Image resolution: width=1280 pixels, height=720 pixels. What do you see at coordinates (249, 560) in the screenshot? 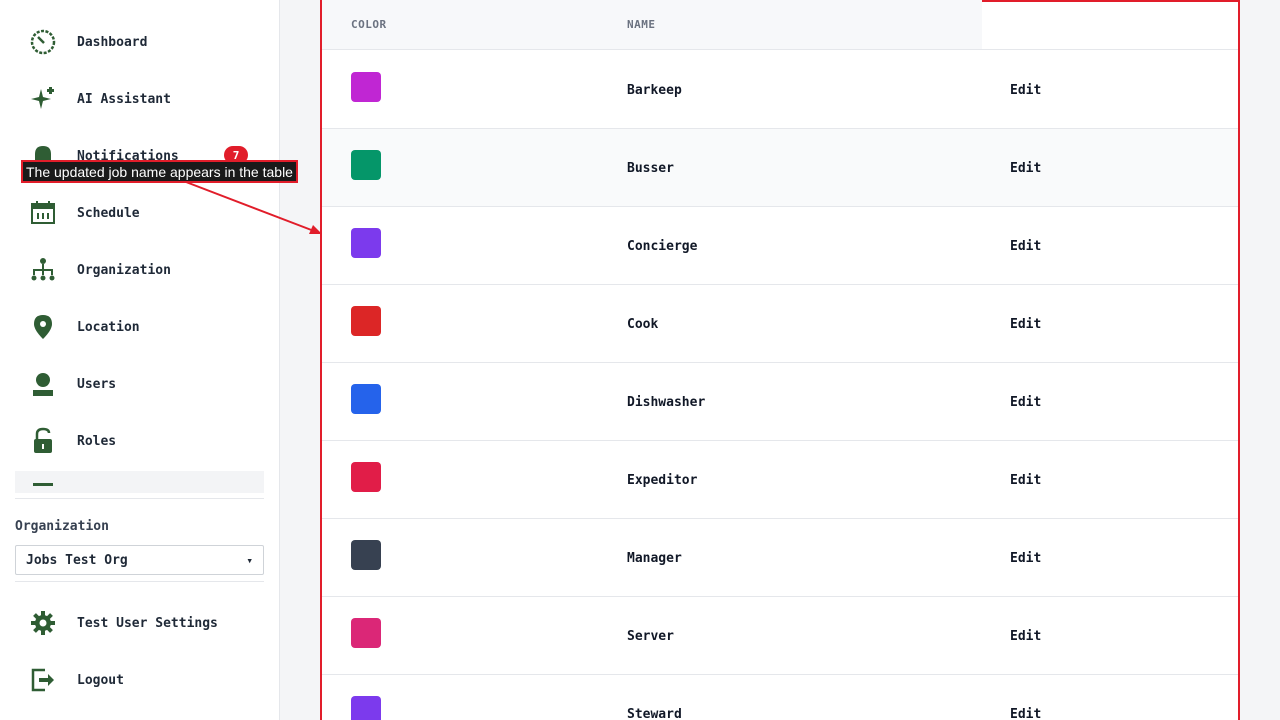
I see `chevron-down-icon: ▾` at bounding box center [249, 560].